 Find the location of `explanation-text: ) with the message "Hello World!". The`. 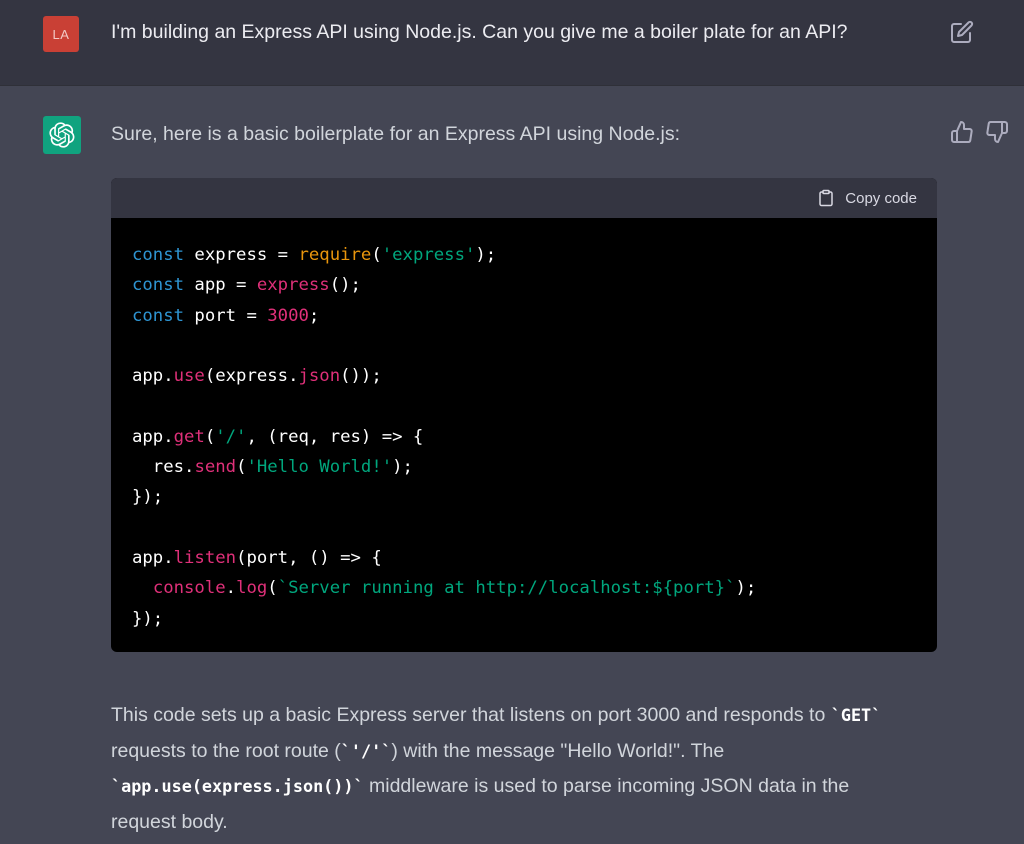

explanation-text: ) with the message "Hello World!". The is located at coordinates (558, 750).